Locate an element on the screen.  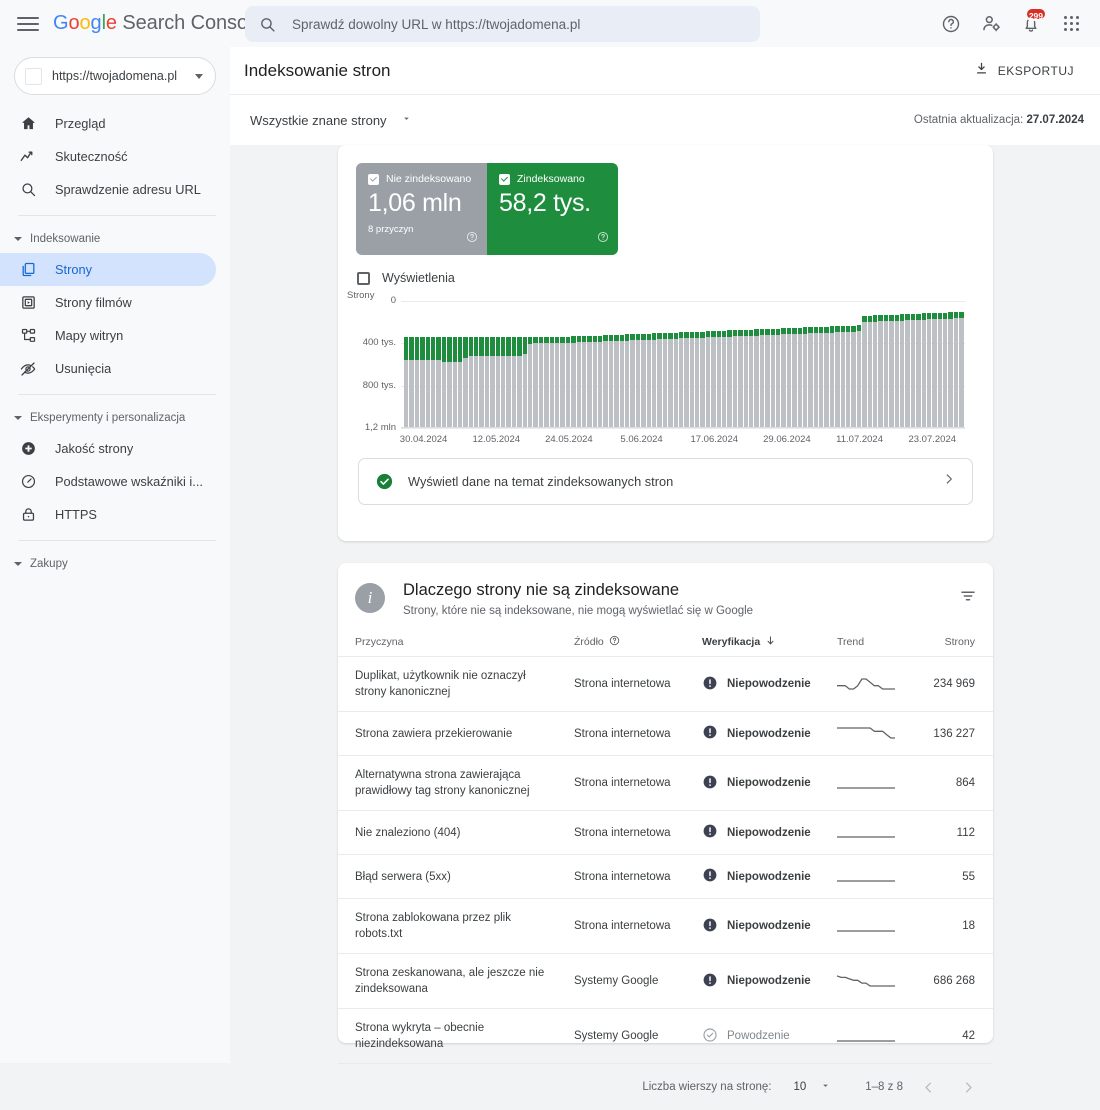
column-header-trend: Trend is located at coordinates (872, 646).